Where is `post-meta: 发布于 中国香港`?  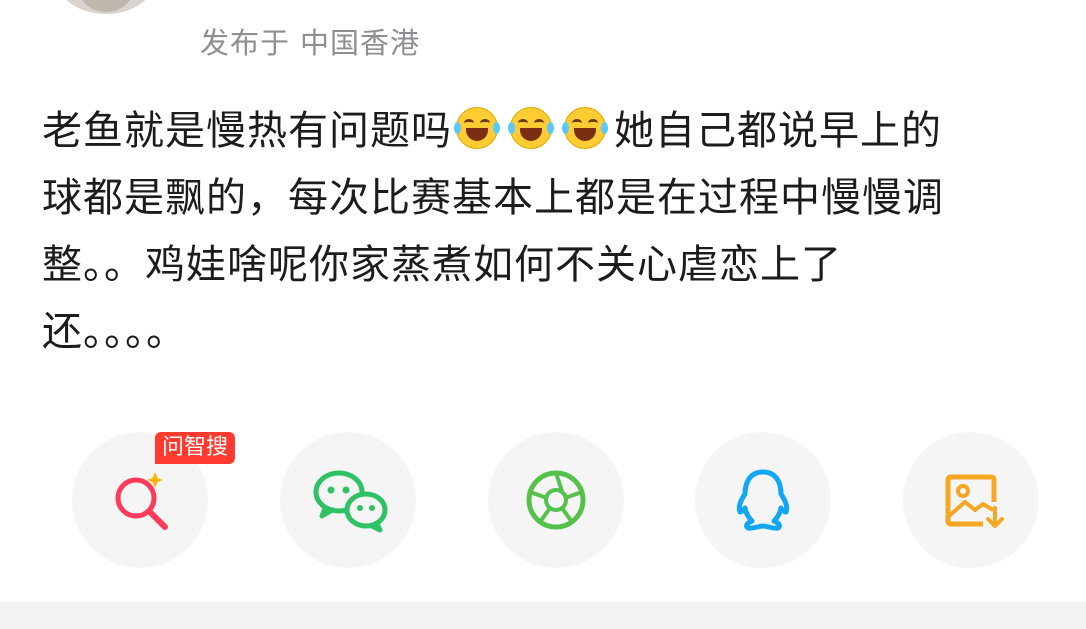
post-meta: 发布于 中国香港 is located at coordinates (310, 41).